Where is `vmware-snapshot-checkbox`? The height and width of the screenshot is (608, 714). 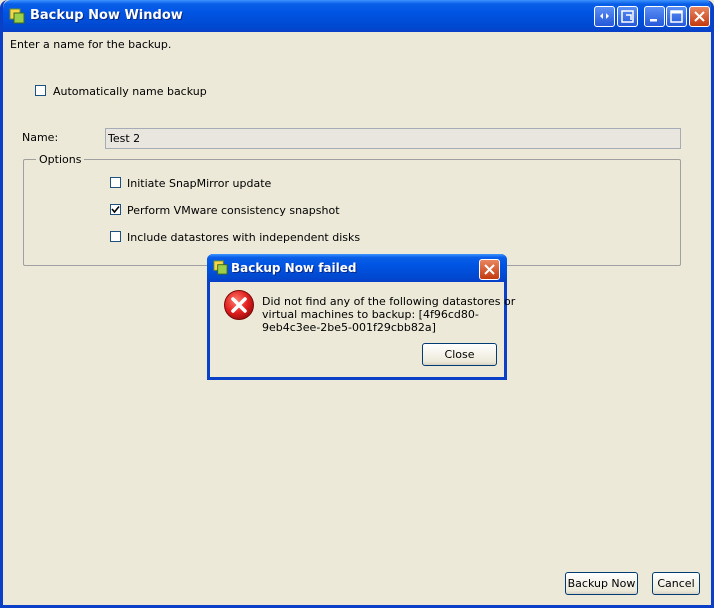
vmware-snapshot-checkbox is located at coordinates (115, 209).